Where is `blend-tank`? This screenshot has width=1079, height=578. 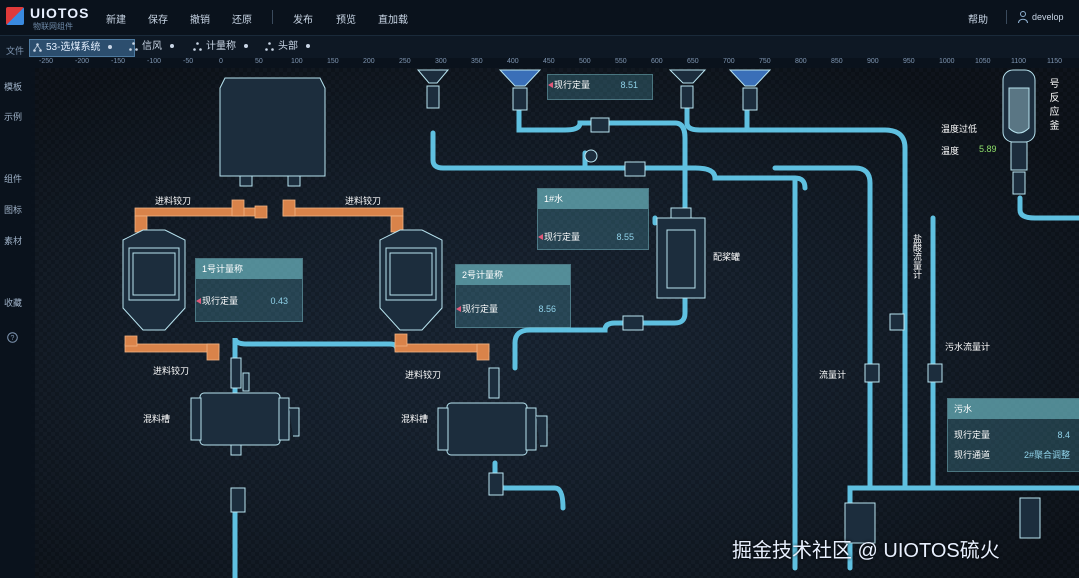
blend-tank is located at coordinates (681, 253).